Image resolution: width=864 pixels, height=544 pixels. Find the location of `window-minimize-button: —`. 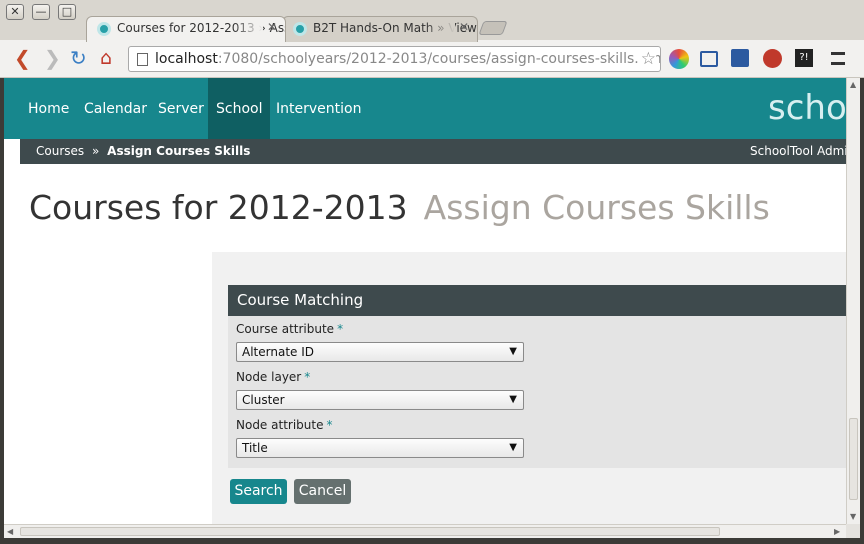

window-minimize-button: — is located at coordinates (41, 12).